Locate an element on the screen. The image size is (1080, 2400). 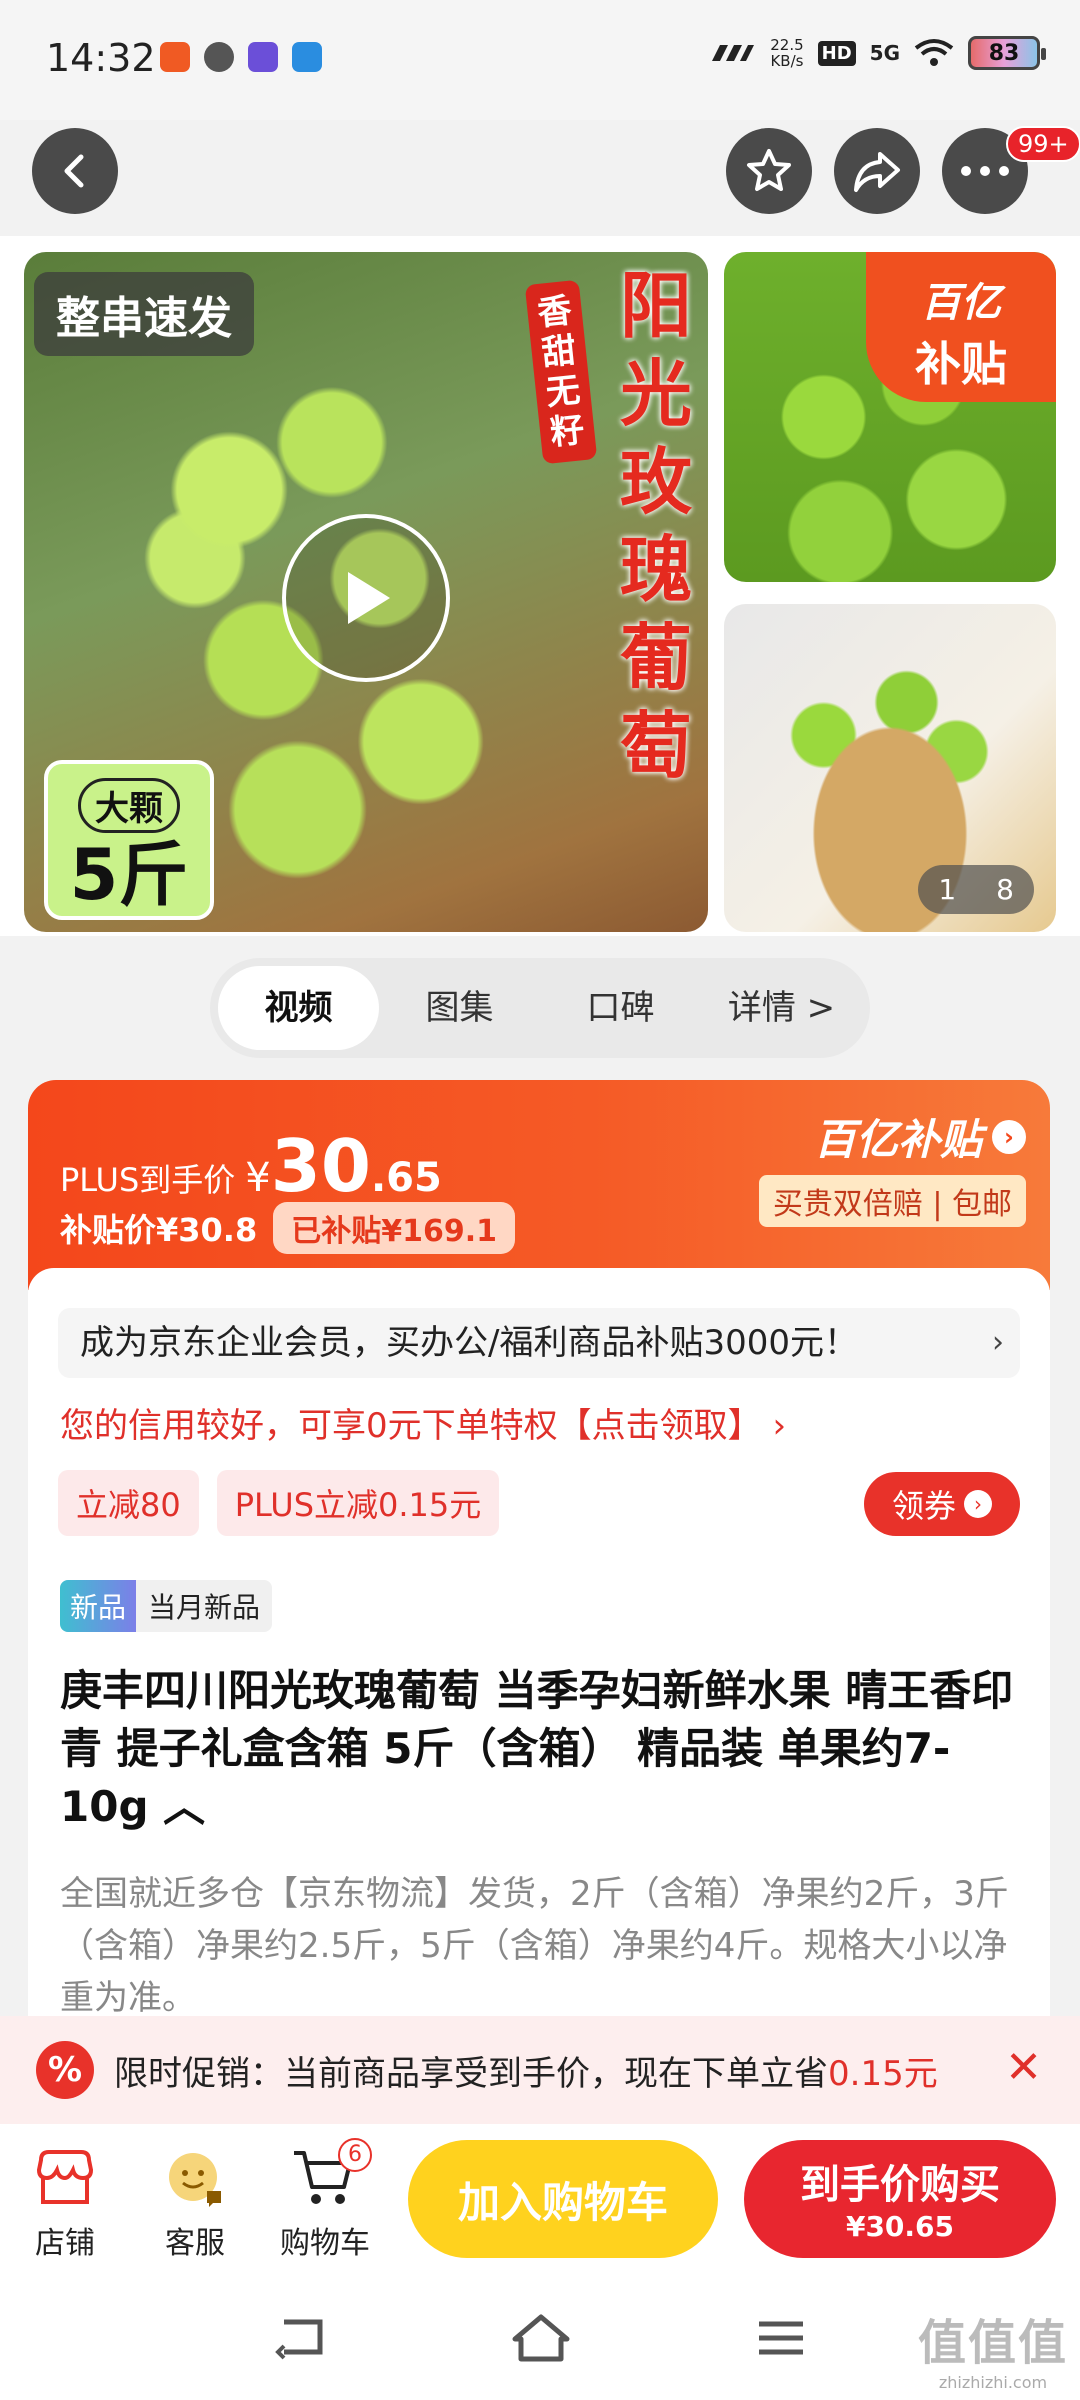
back-arrow-icon is located at coordinates (74, 171).